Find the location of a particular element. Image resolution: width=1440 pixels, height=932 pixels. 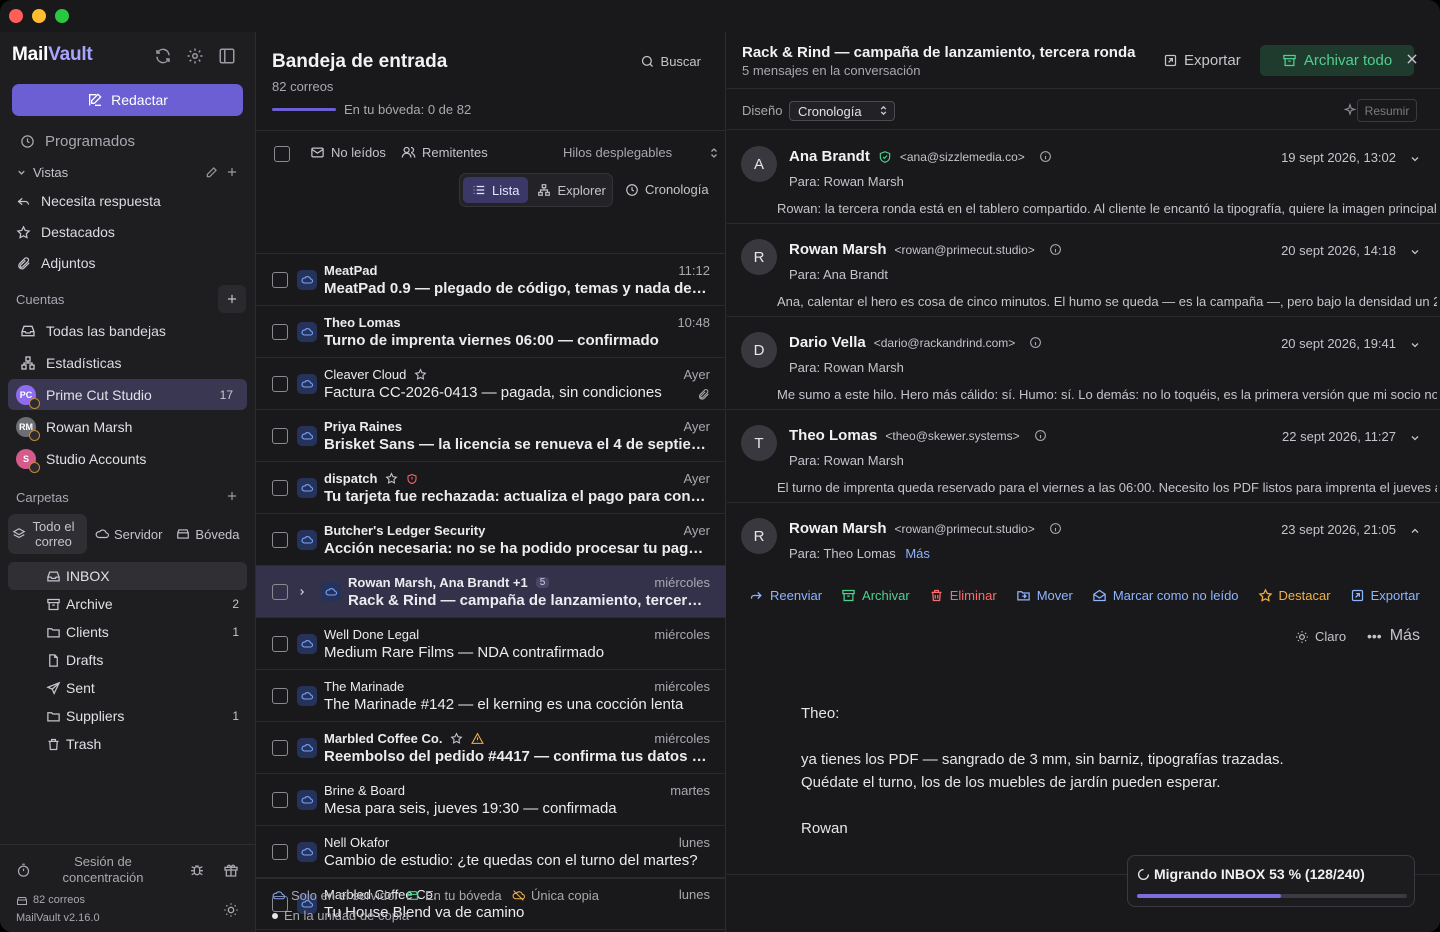

gift-icon is located at coordinates (231, 870).